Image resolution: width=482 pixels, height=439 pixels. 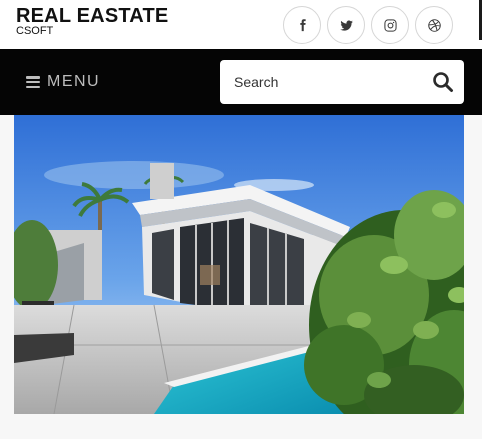 I want to click on twitter-icon, so click(x=346, y=25).